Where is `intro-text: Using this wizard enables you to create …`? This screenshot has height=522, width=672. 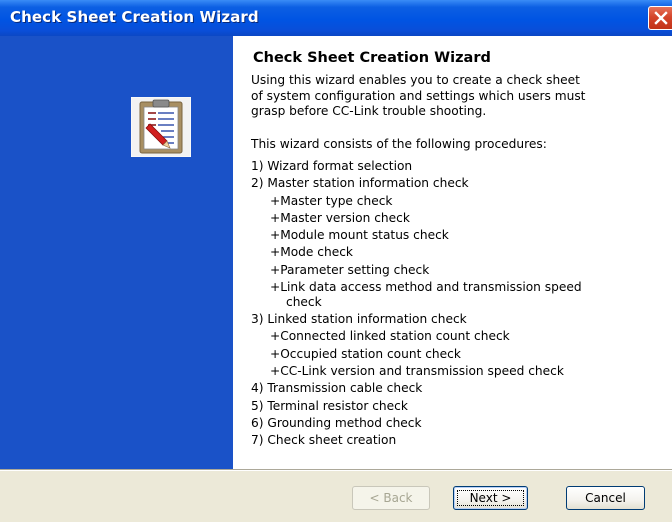 intro-text: Using this wizard enables you to create … is located at coordinates (451, 96).